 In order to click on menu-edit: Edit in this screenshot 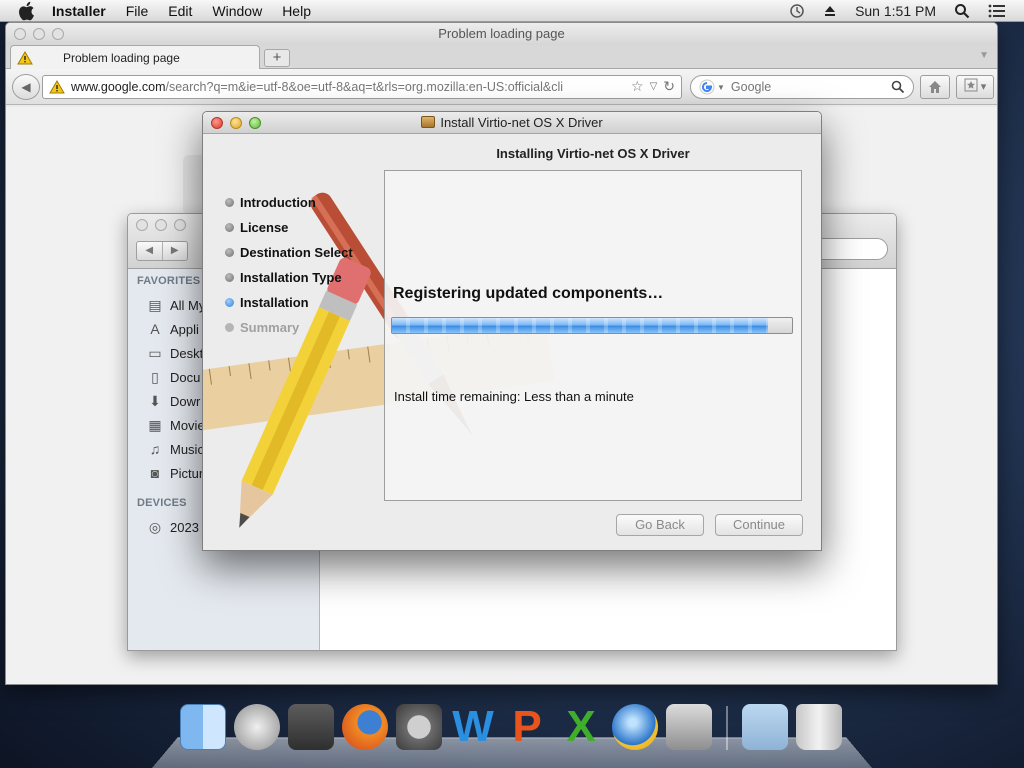, I will do `click(180, 11)`.